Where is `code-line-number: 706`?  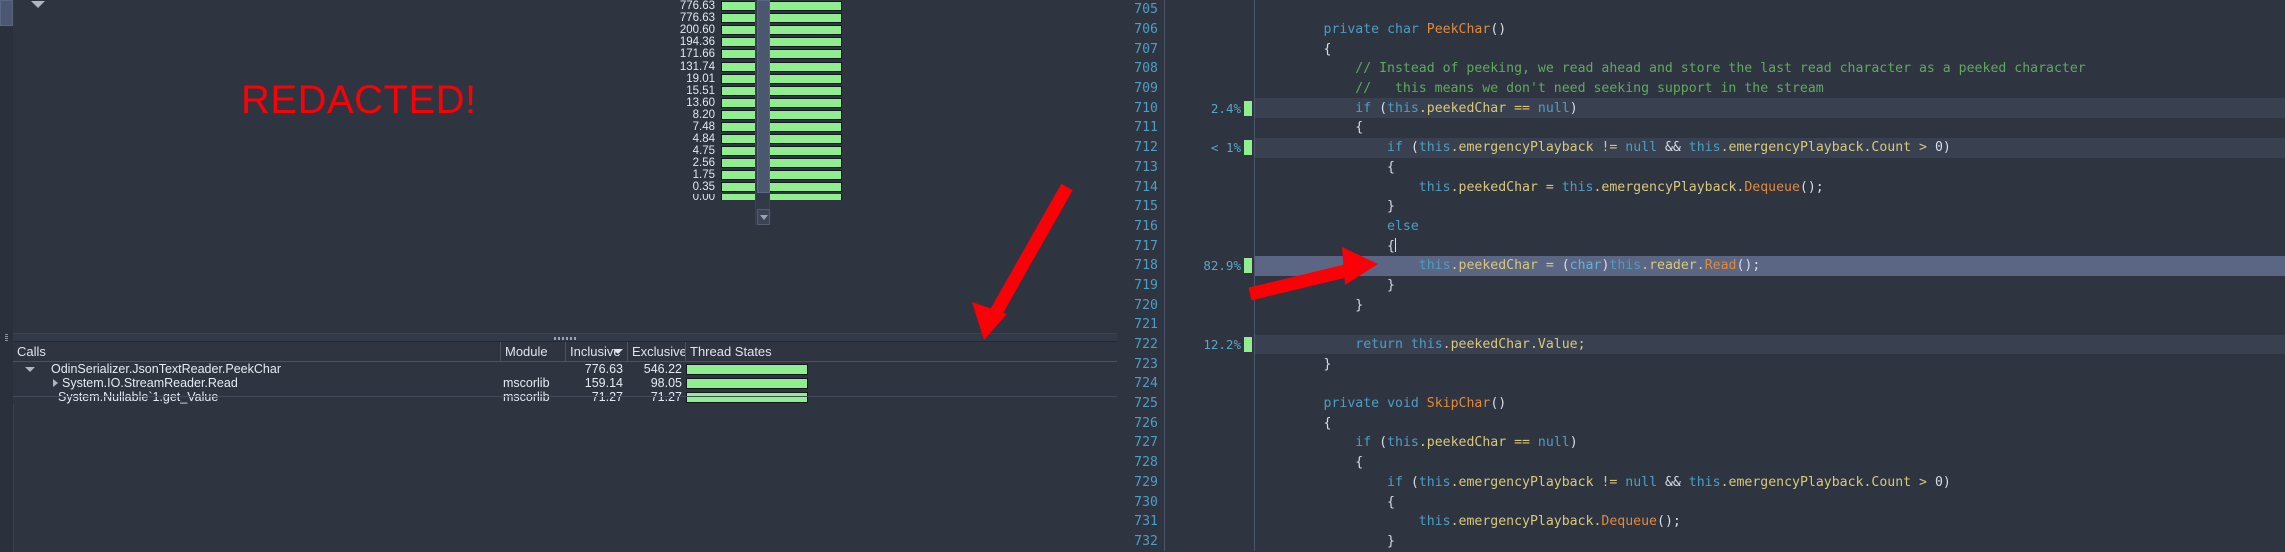
code-line-number: 706 is located at coordinates (1146, 30).